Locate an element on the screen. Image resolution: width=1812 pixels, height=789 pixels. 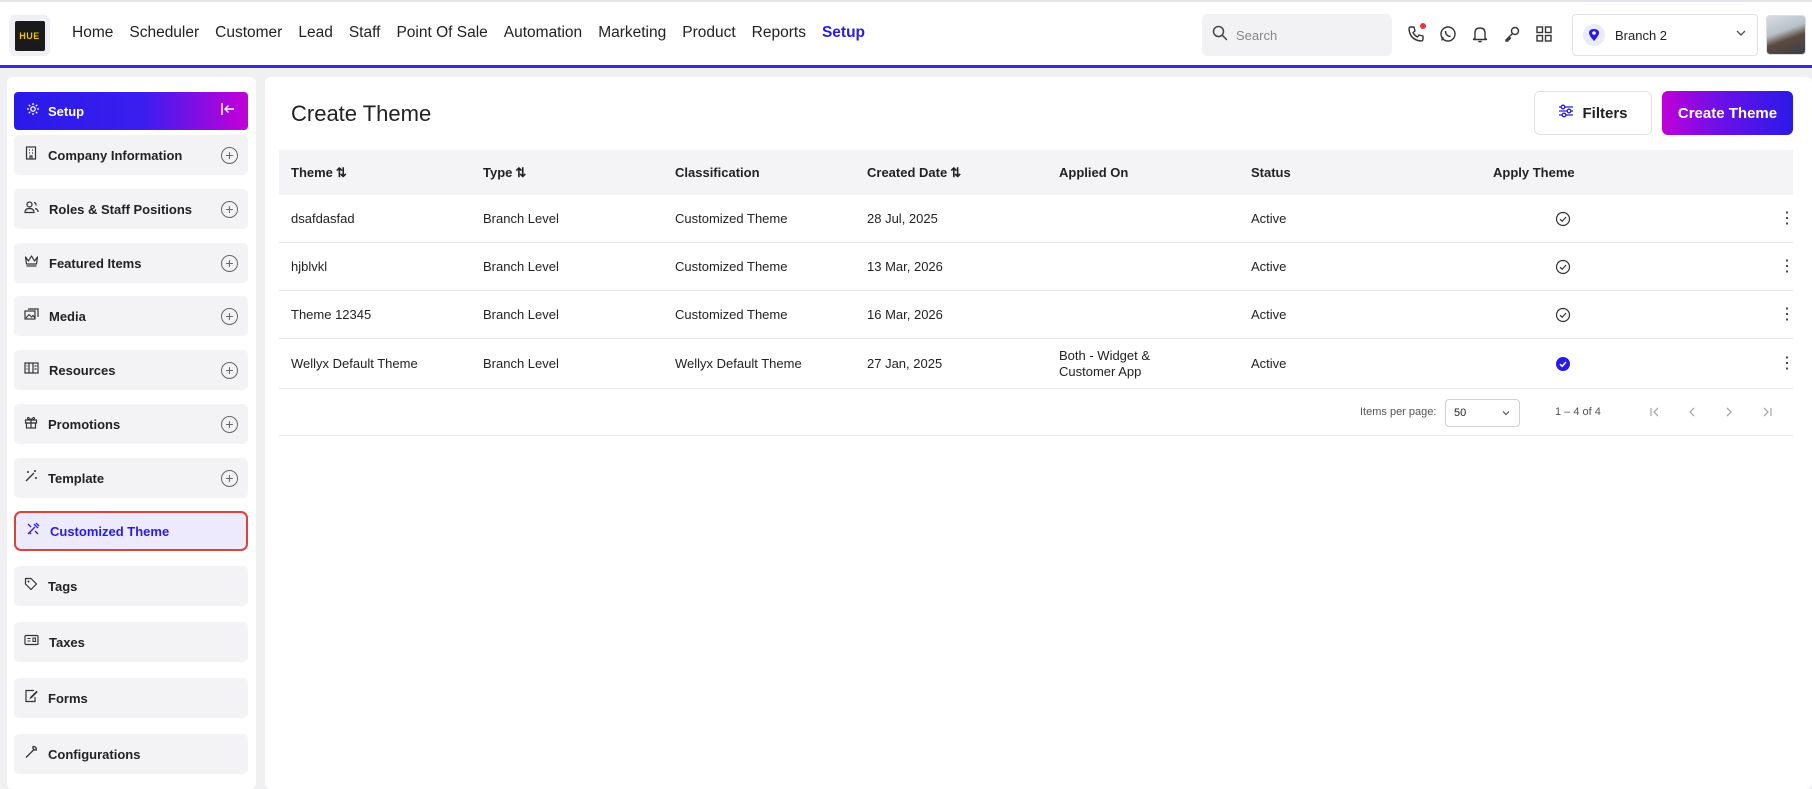
location-pin-icon is located at coordinates (1594, 35).